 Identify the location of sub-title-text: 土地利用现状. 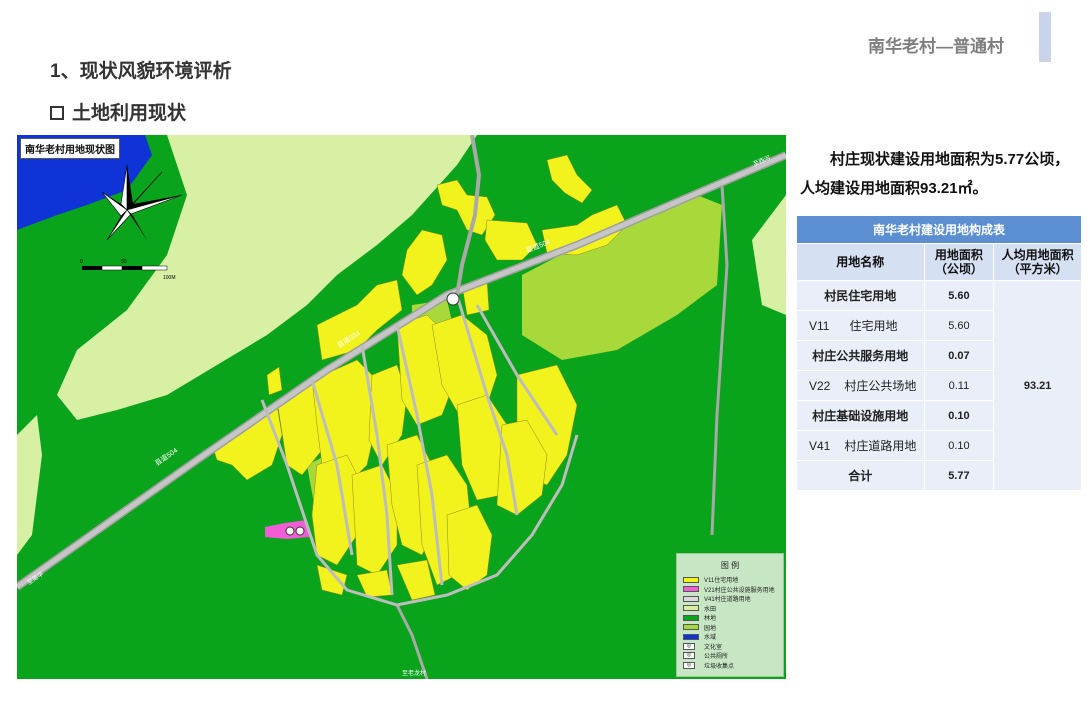
(129, 113).